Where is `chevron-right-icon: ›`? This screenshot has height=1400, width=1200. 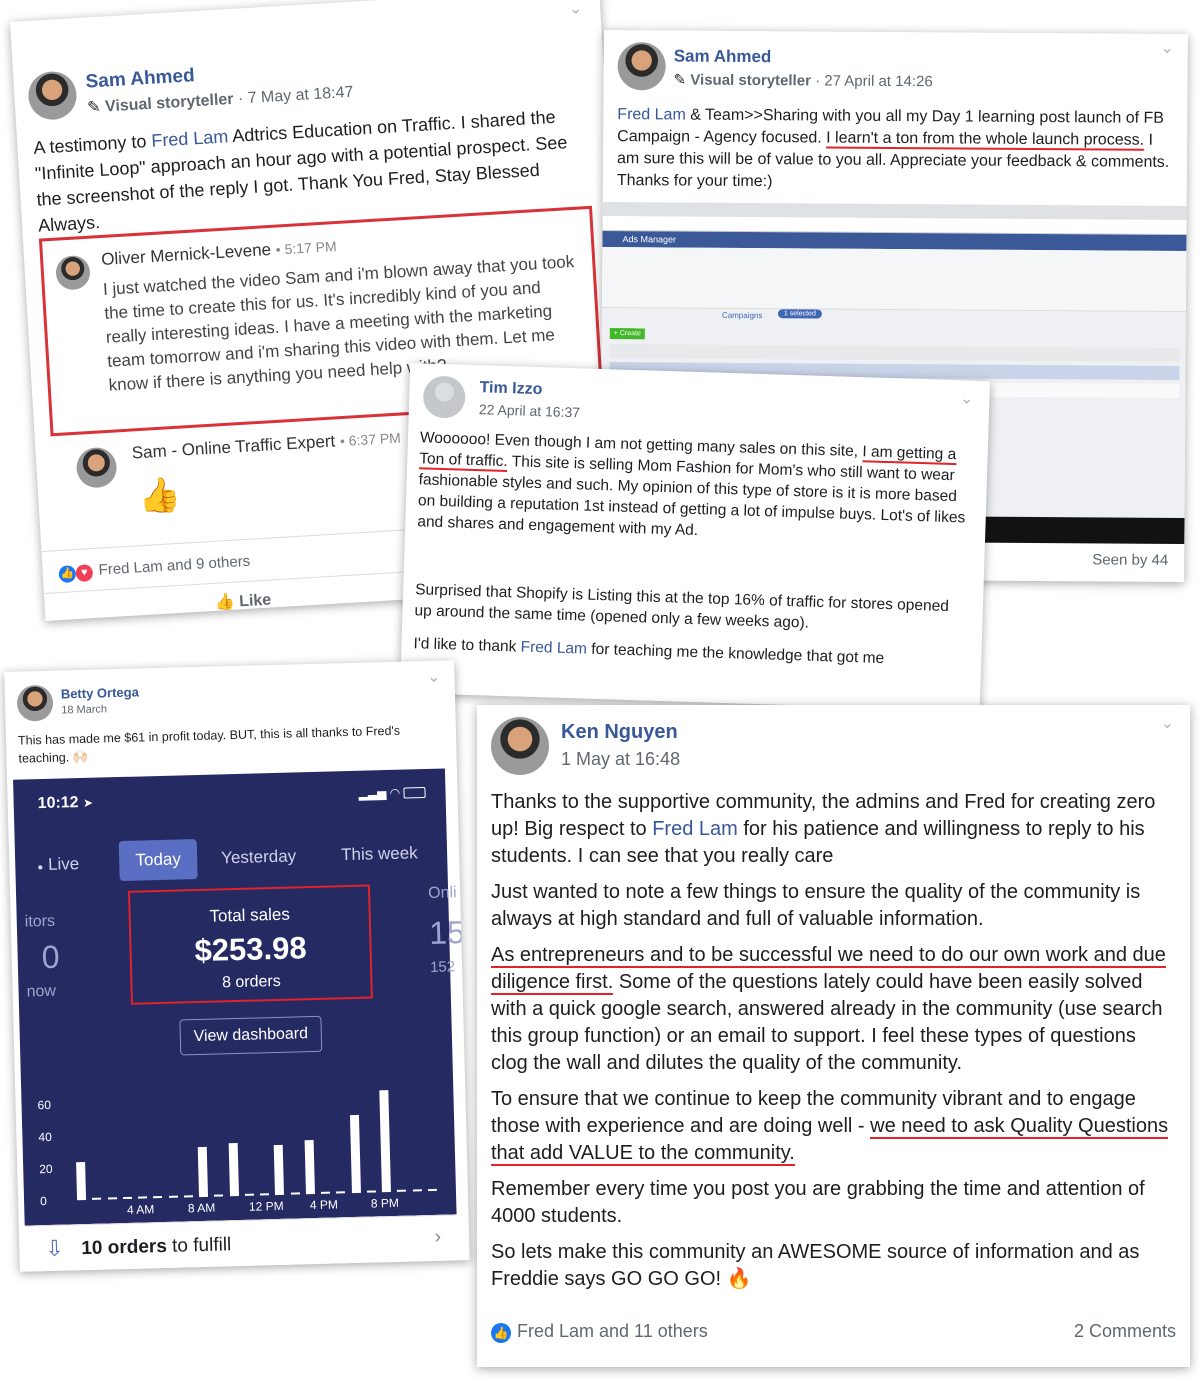
chevron-right-icon: › is located at coordinates (438, 1236).